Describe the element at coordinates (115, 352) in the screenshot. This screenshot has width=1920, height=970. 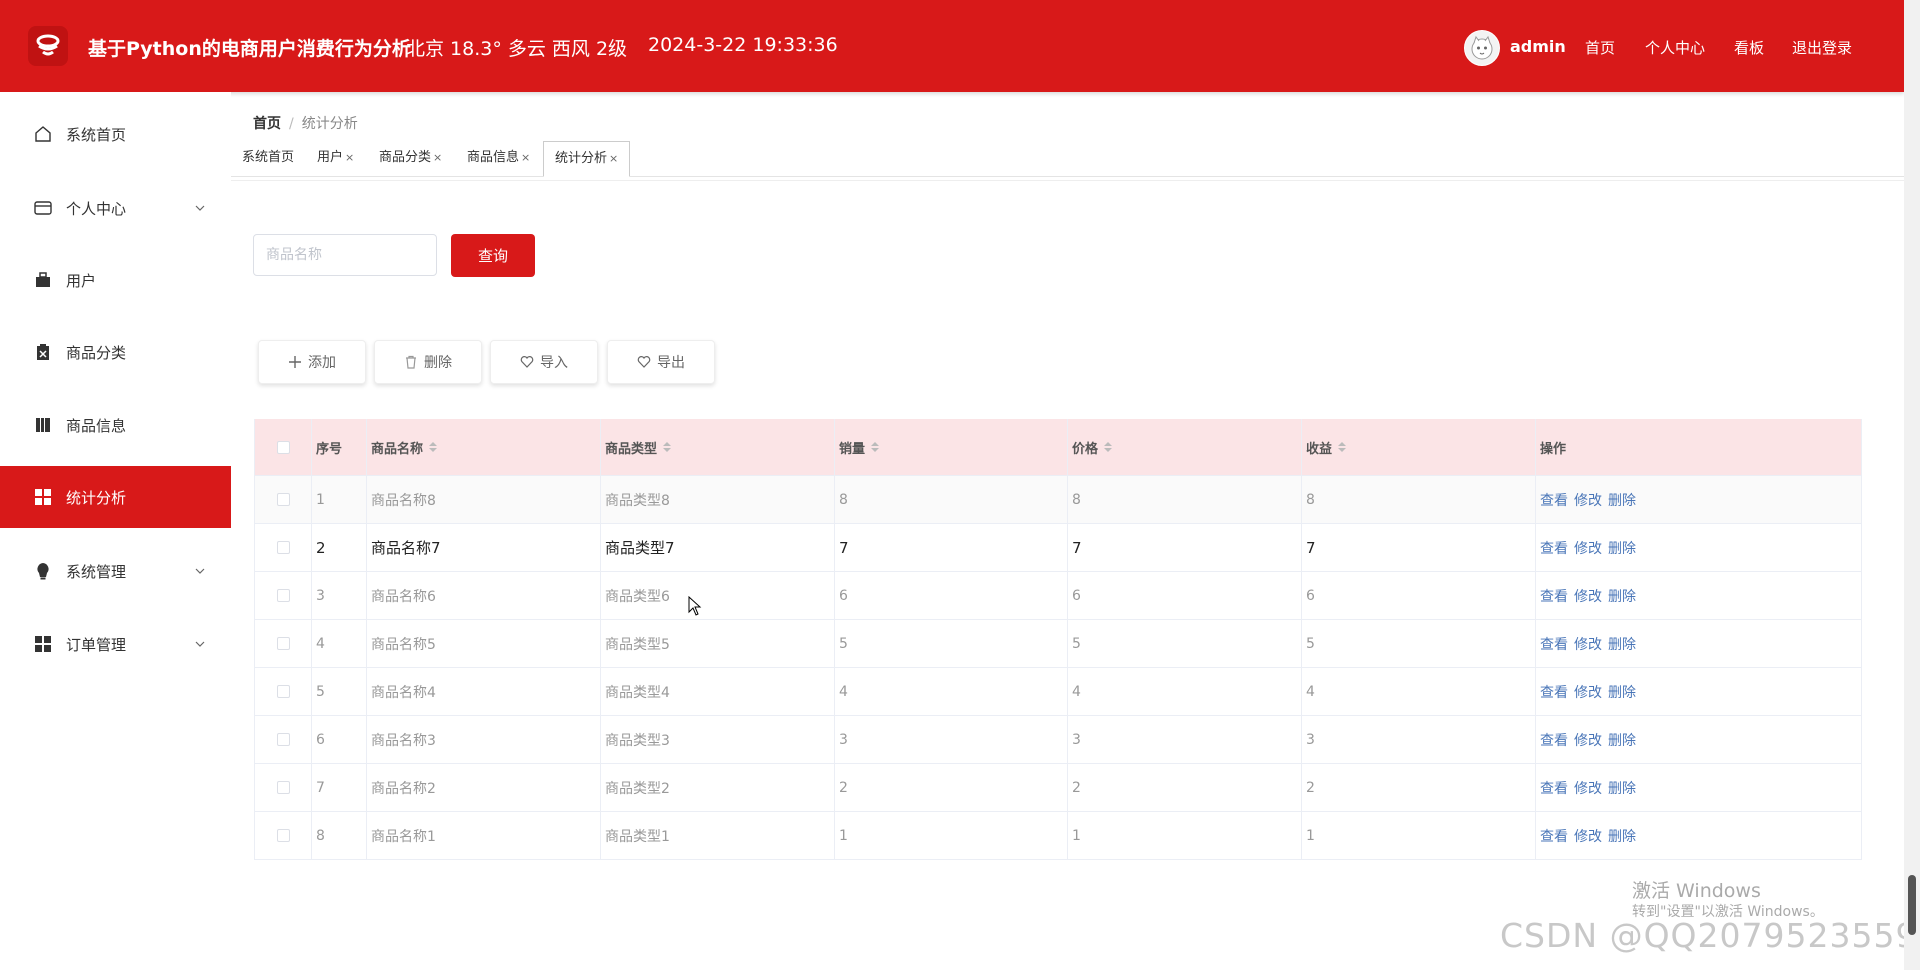
I see `sidebar-item-product-category: 商品分类` at that location.